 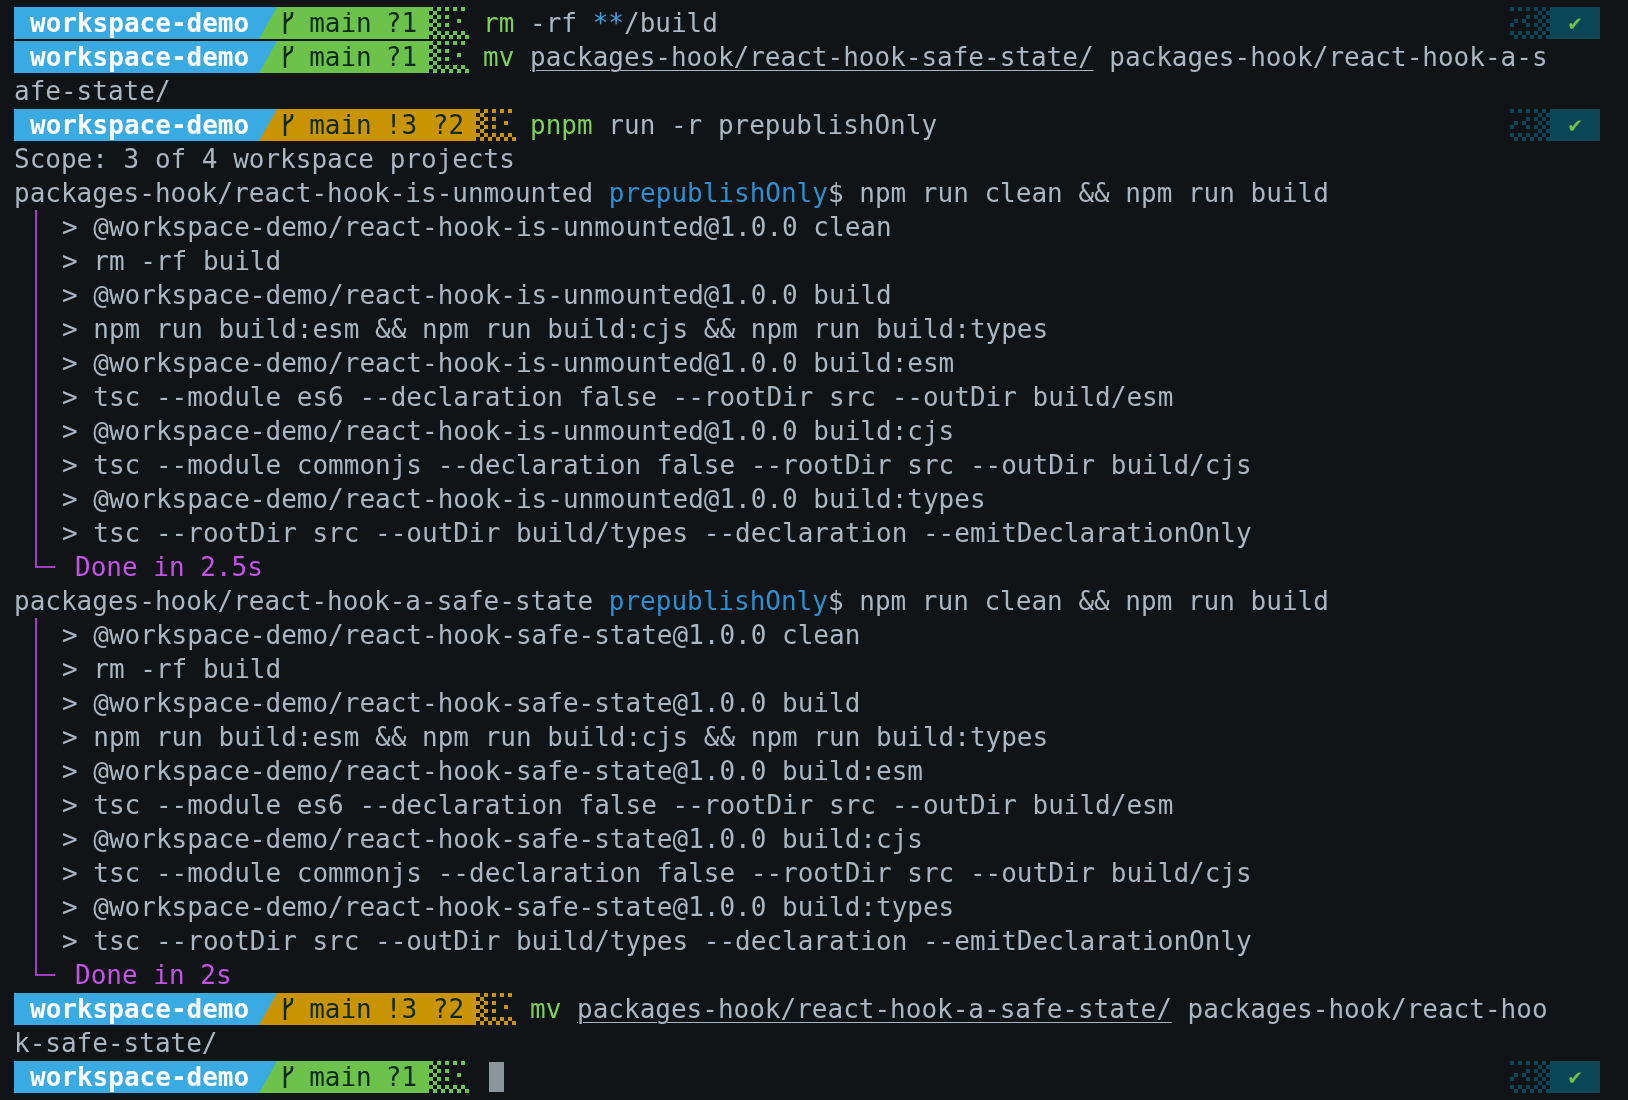 I want to click on output-line: > @workspace-demo/react-hook-is-unmounted@1.0.0 build, so click(x=477, y=295).